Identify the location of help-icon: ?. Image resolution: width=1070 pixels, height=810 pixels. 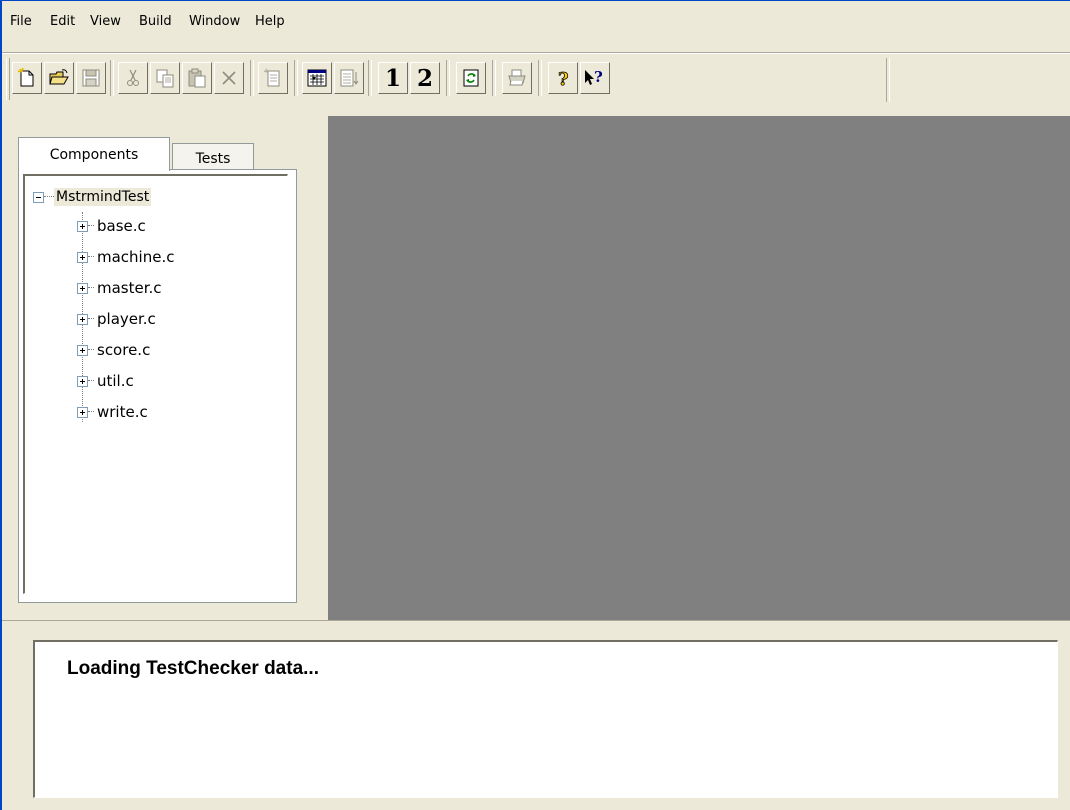
(563, 79).